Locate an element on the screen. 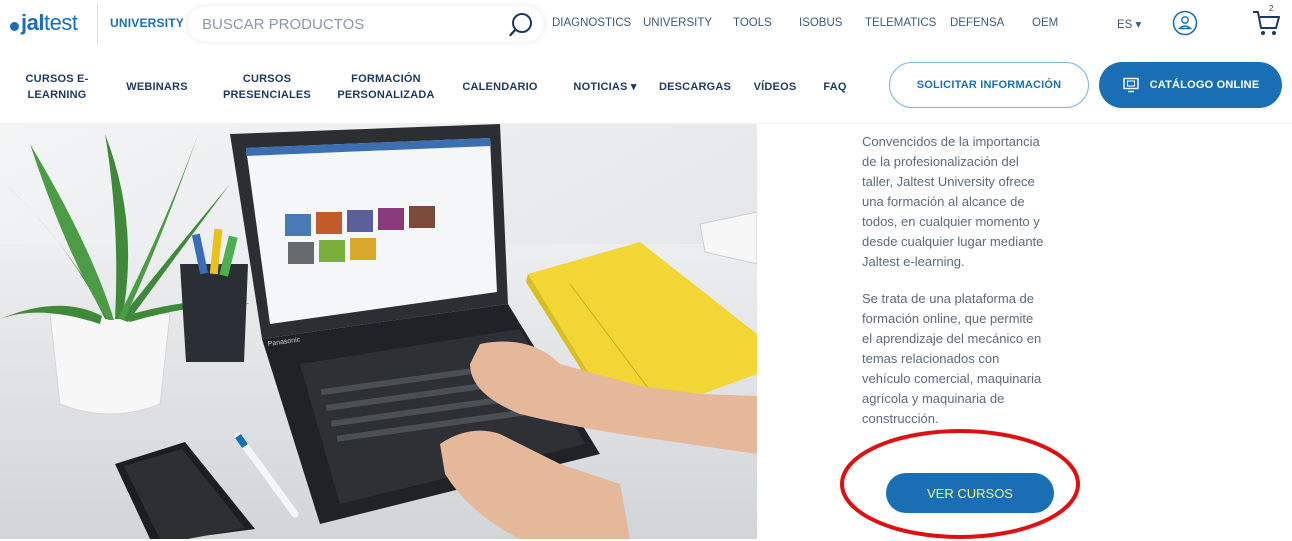 The image size is (1292, 541). search-icon is located at coordinates (521, 25).